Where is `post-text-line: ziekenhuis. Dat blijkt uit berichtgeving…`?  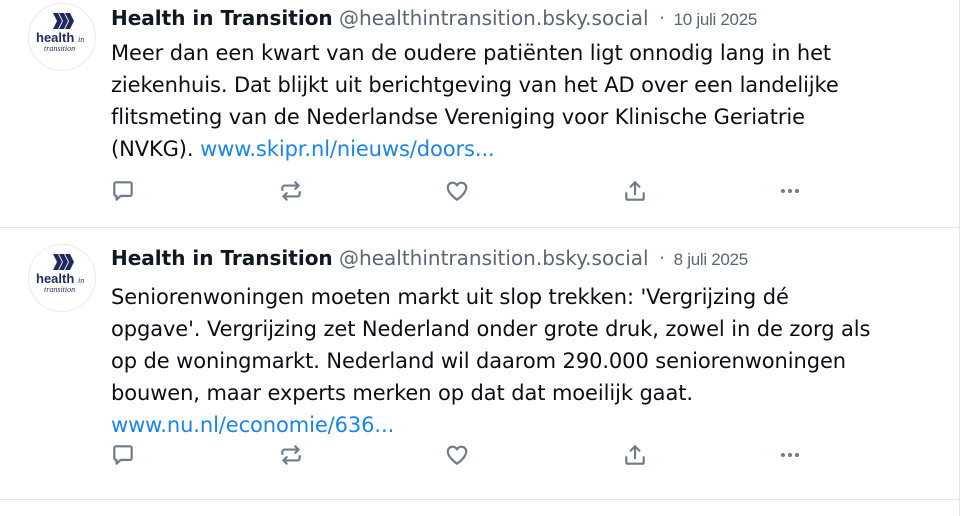 post-text-line: ziekenhuis. Dat blijkt uit berichtgeving… is located at coordinates (475, 85).